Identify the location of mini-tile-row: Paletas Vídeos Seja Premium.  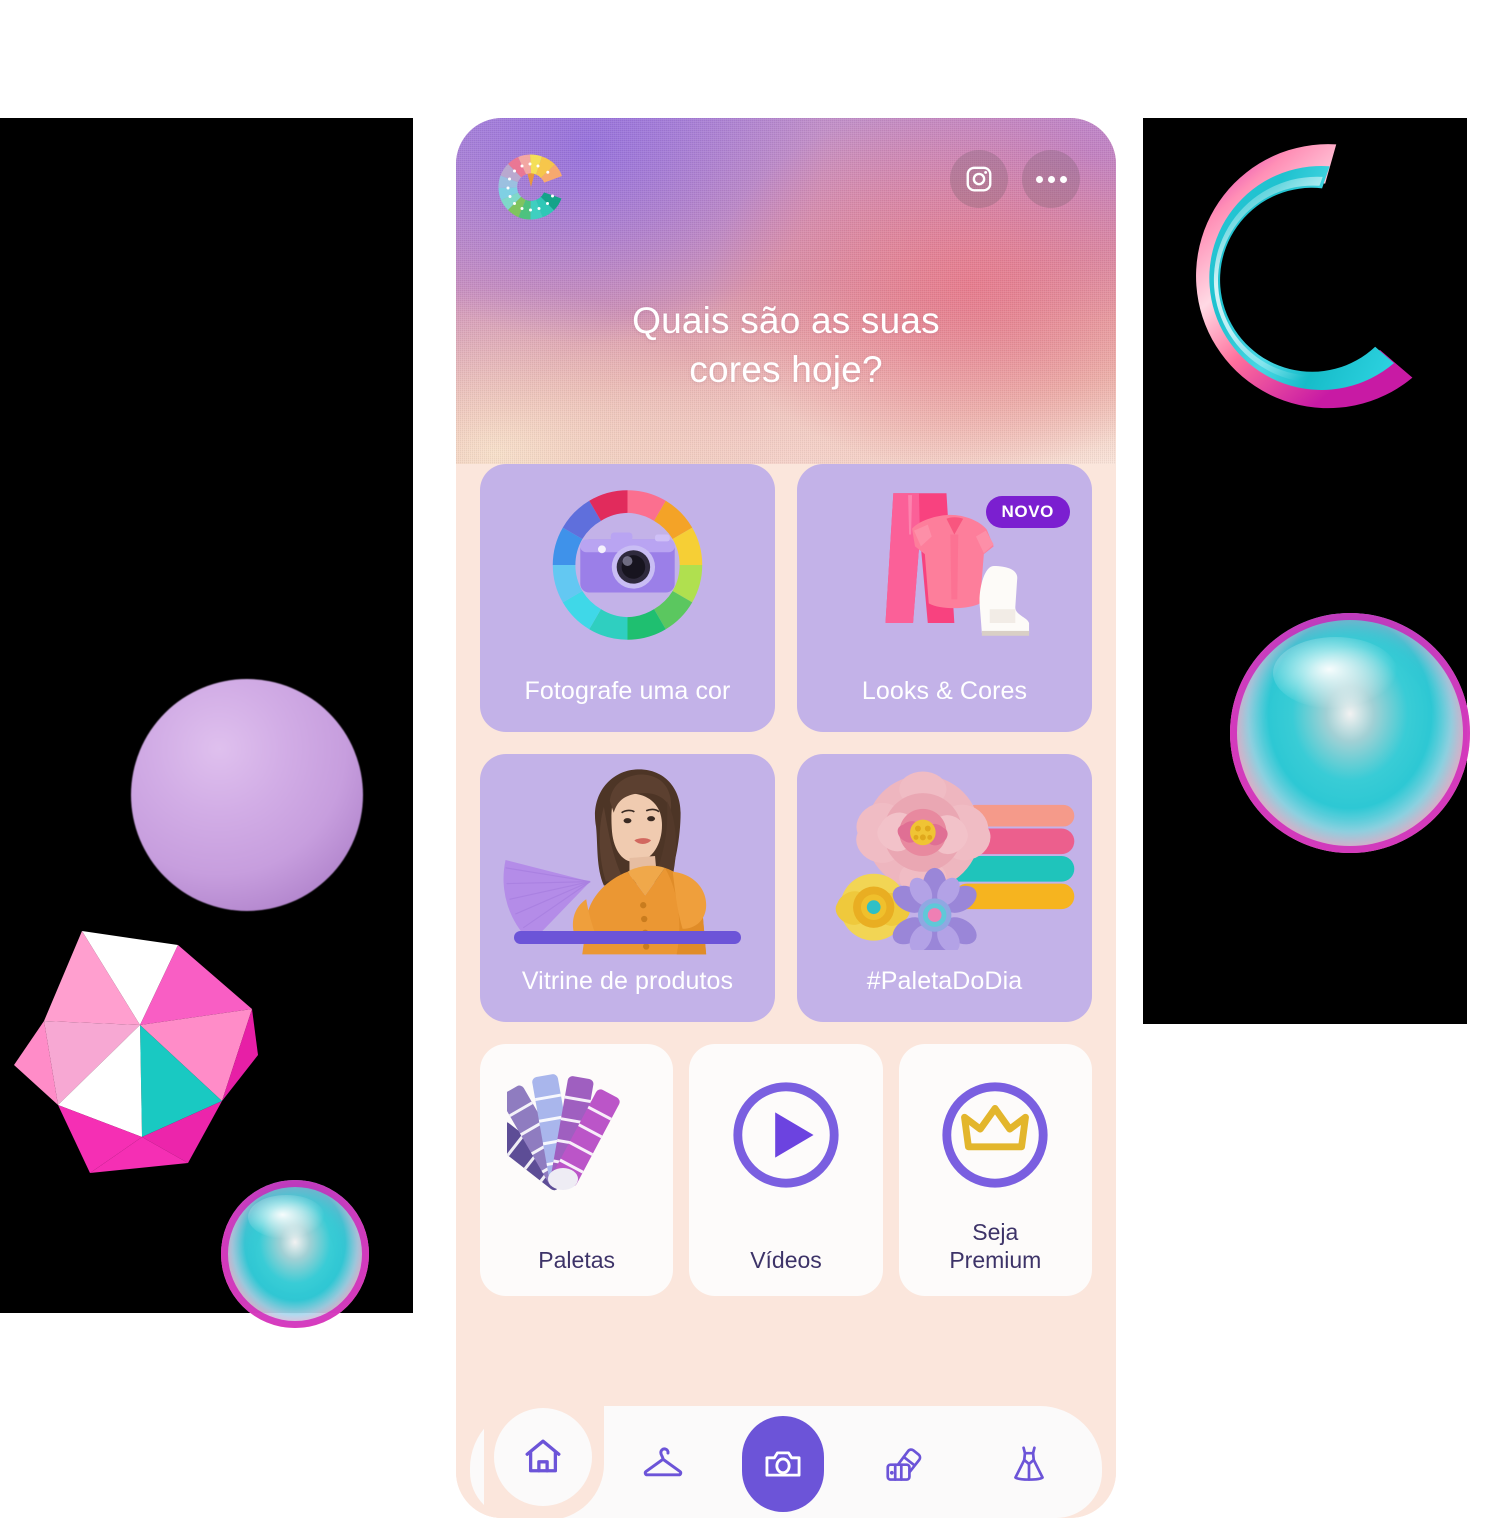
(786, 1170).